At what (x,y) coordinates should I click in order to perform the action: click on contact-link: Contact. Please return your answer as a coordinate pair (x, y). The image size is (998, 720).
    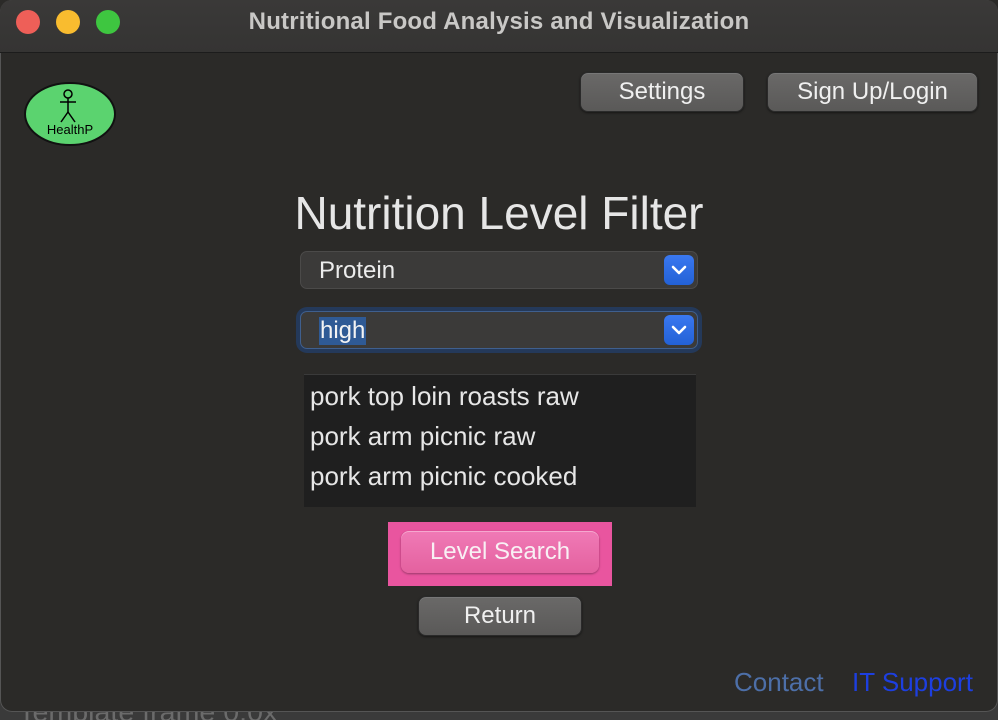
    Looking at the image, I should click on (779, 682).